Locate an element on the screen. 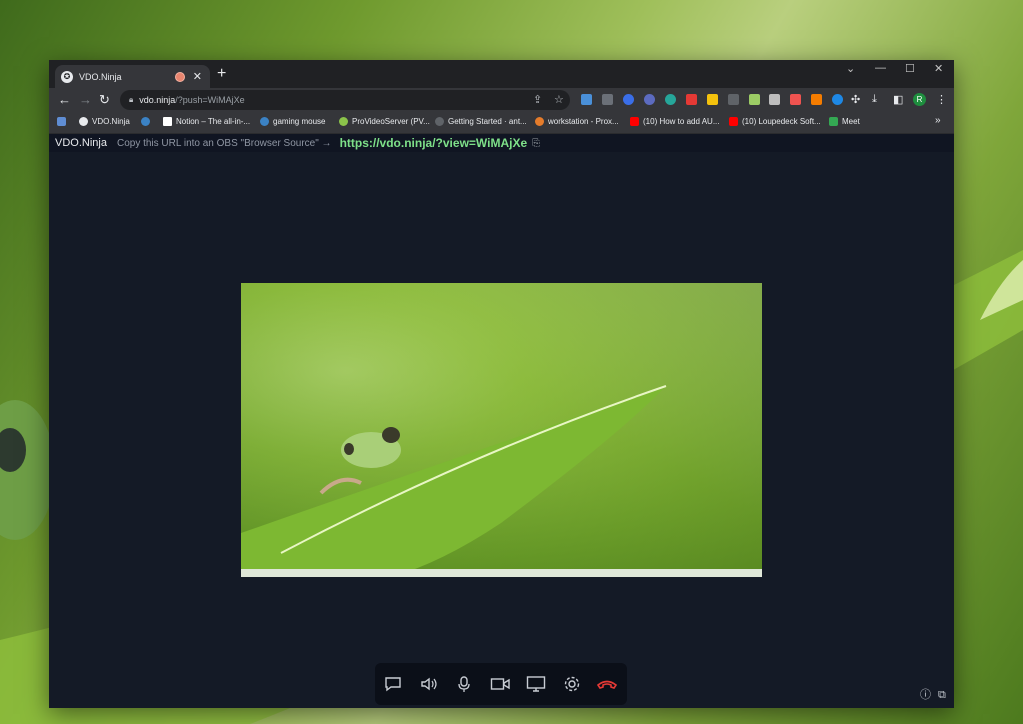 Image resolution: width=1023 pixels, height=724 pixels. notion-icon is located at coordinates (167, 121).